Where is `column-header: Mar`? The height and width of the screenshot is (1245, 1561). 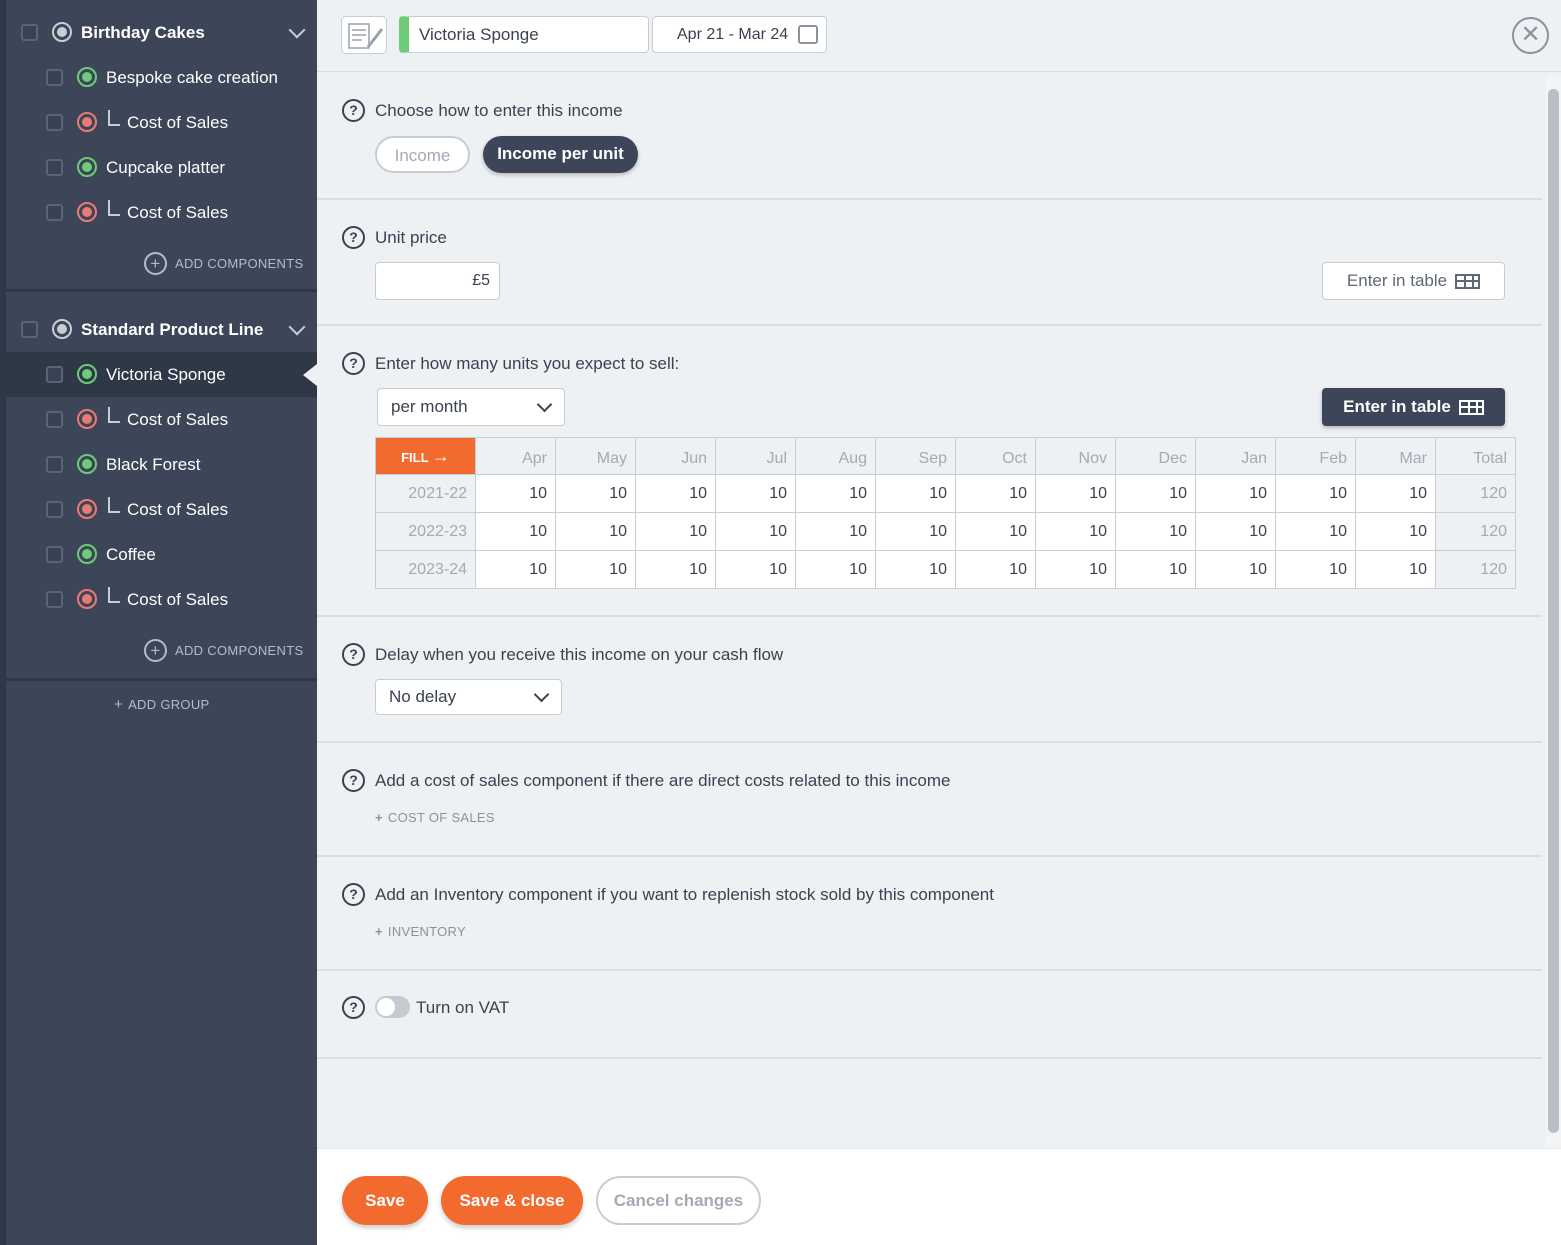
column-header: Mar is located at coordinates (1395, 456).